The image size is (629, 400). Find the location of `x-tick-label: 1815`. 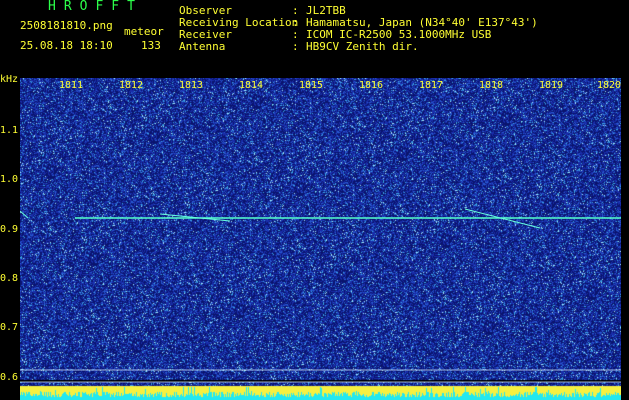

x-tick-label: 1815 is located at coordinates (311, 85).